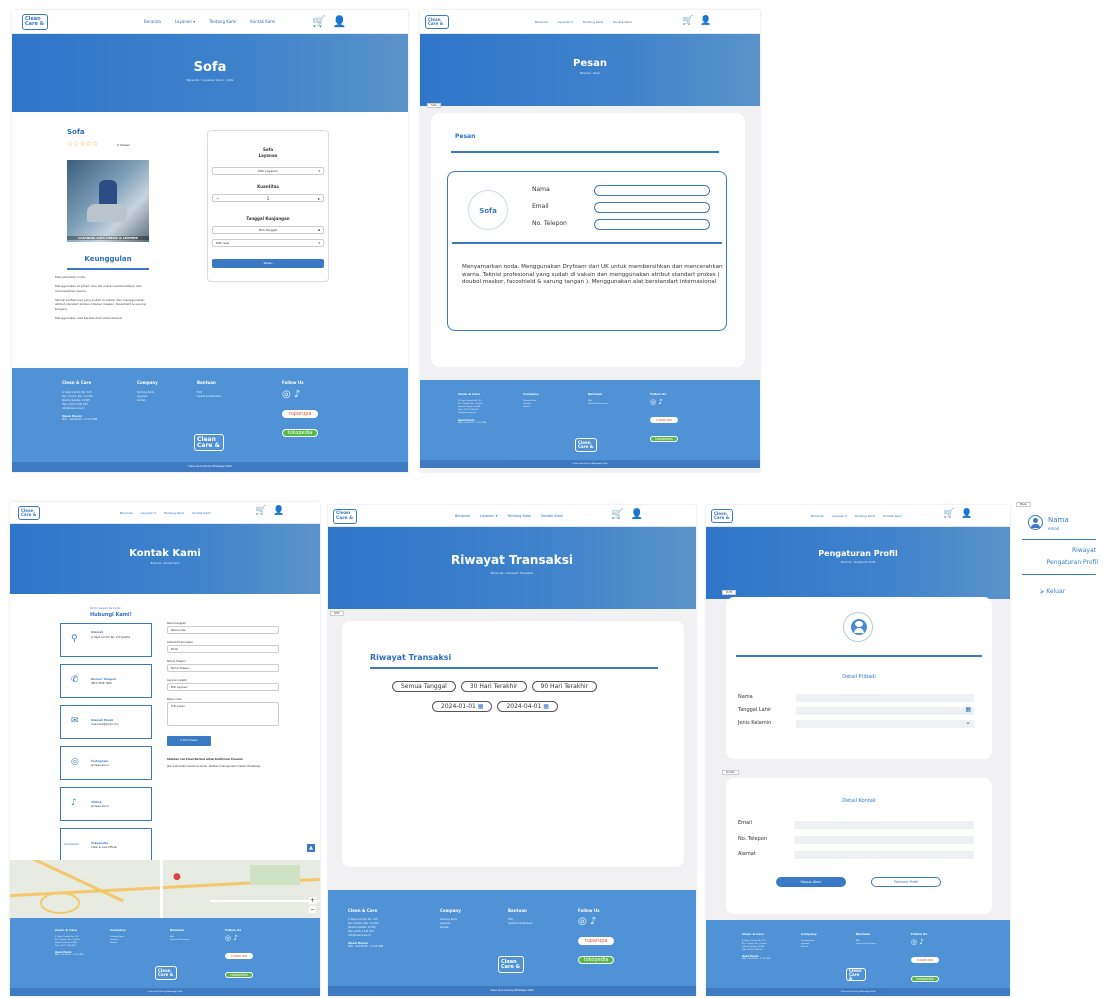  Describe the element at coordinates (319, 198) in the screenshot. I see `plus-icon: ▸` at that location.